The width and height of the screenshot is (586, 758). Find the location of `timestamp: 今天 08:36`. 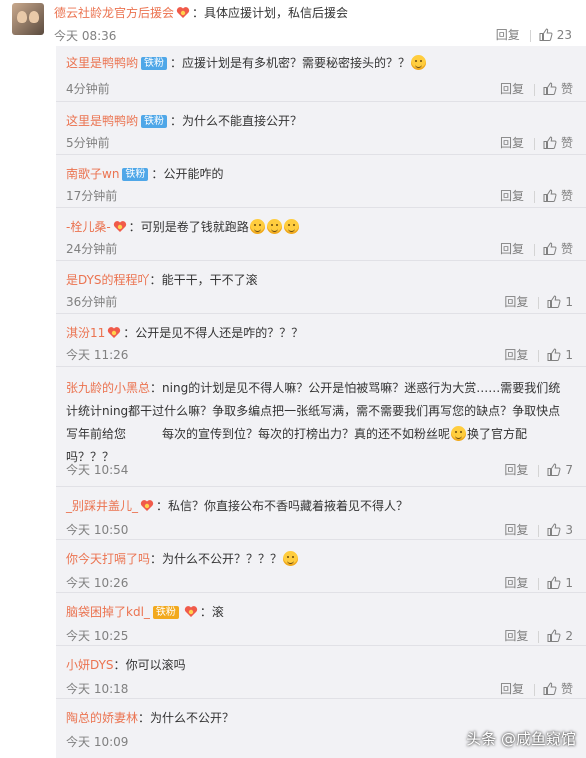

timestamp: 今天 08:36 is located at coordinates (85, 36).